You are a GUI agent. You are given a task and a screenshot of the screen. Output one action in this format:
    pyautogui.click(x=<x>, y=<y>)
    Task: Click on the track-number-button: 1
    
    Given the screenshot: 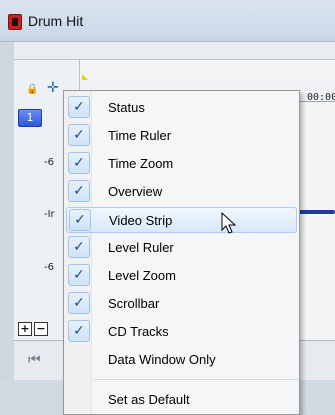 What is the action you would take?
    pyautogui.click(x=30, y=118)
    